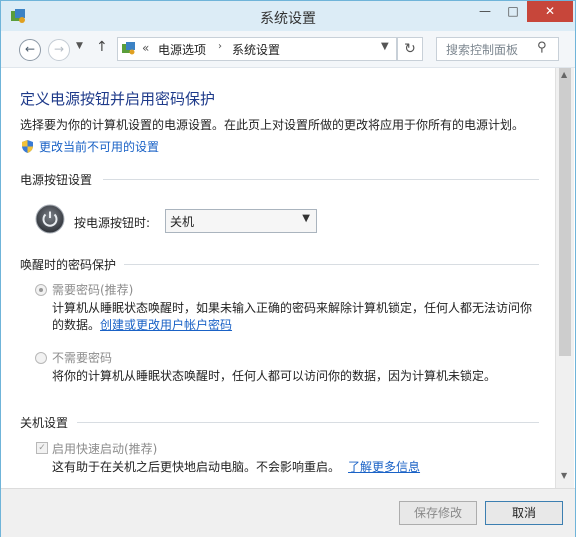 This screenshot has width=576, height=537. I want to click on uac-shield-icon, so click(27, 146).